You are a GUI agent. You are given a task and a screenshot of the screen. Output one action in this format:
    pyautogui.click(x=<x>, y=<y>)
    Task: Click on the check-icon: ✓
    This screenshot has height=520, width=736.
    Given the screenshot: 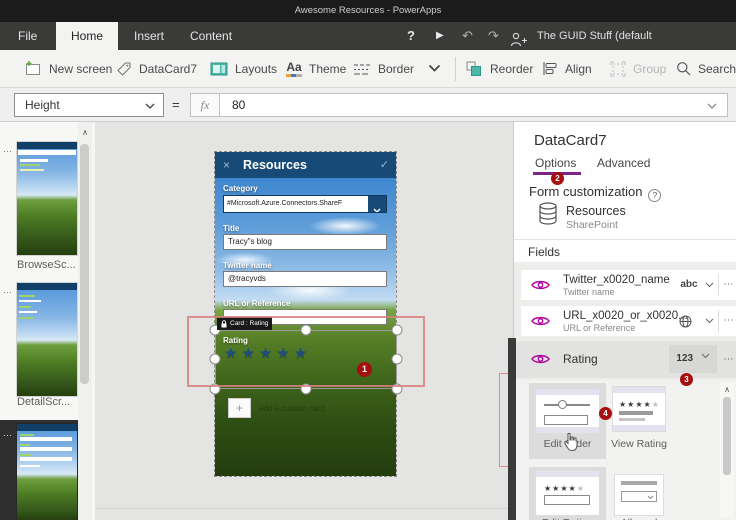 What is the action you would take?
    pyautogui.click(x=384, y=165)
    